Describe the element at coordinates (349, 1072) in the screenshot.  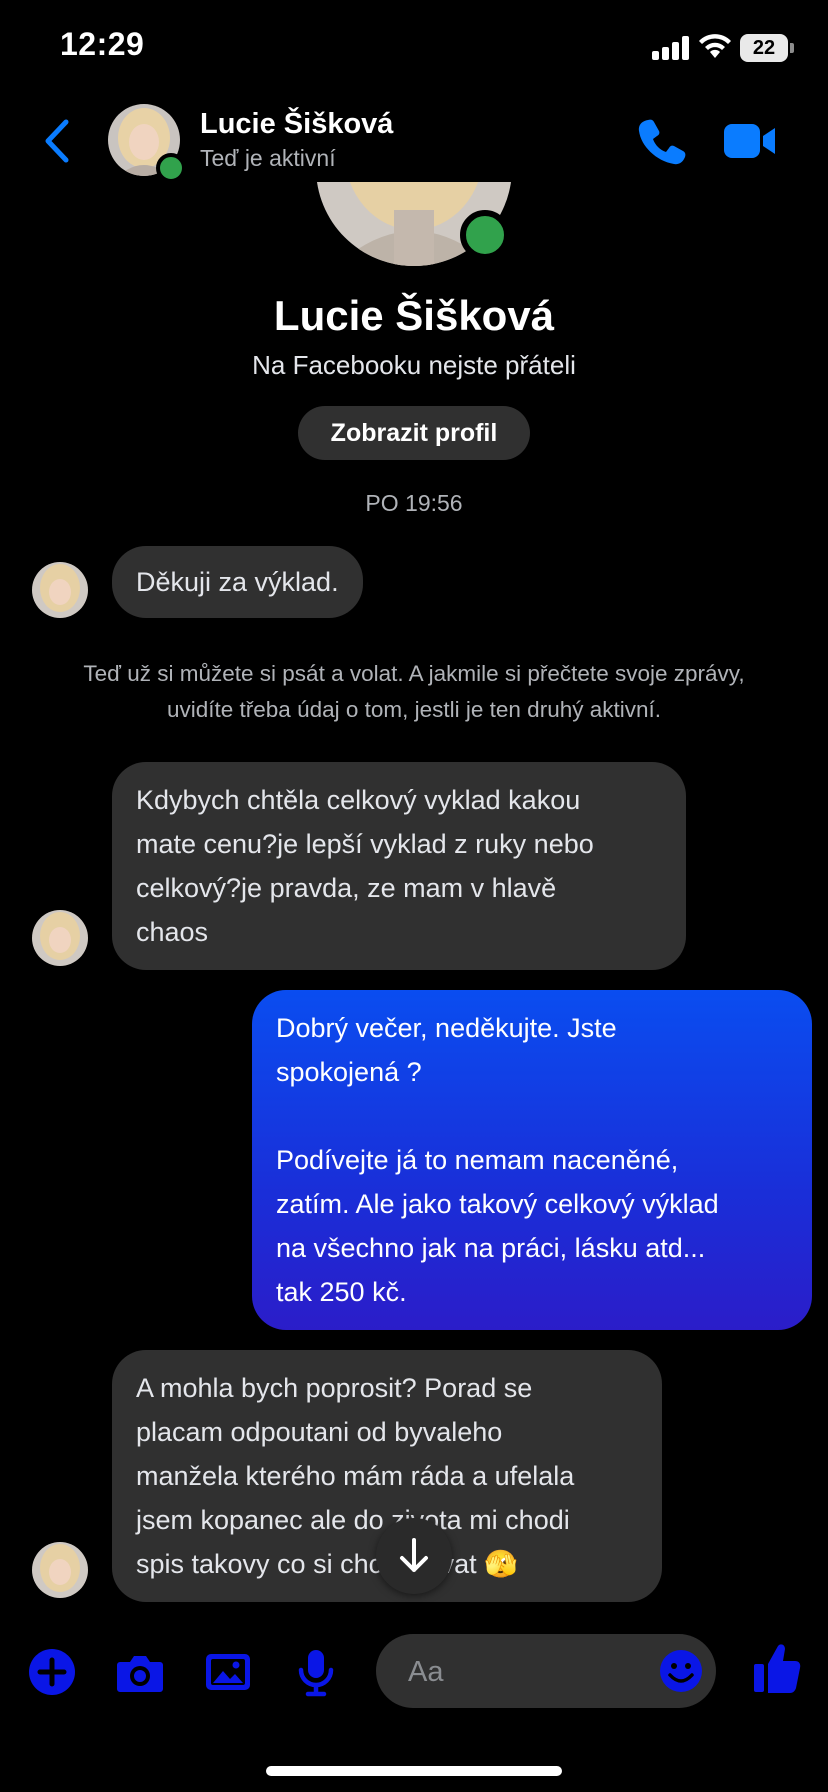
I see `message-line: spokojená ?` at that location.